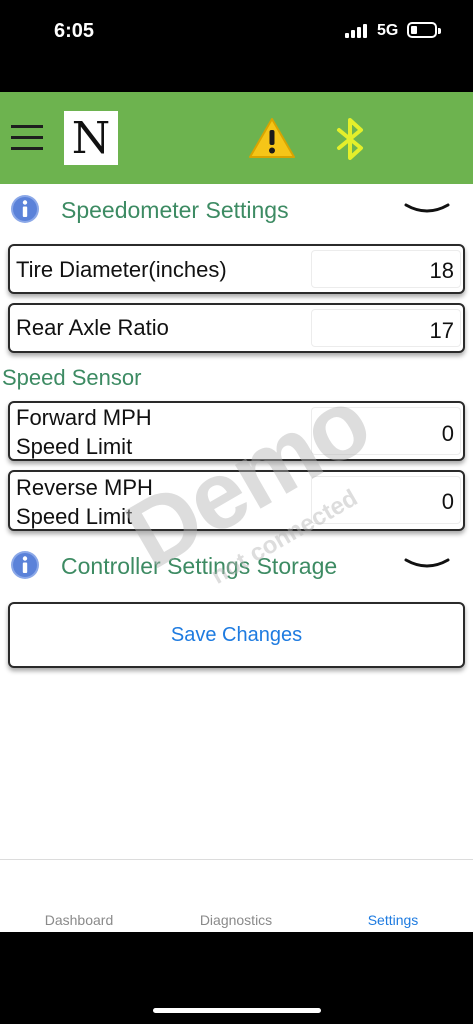  I want to click on status-bar: 6:05 5G, so click(236, 46).